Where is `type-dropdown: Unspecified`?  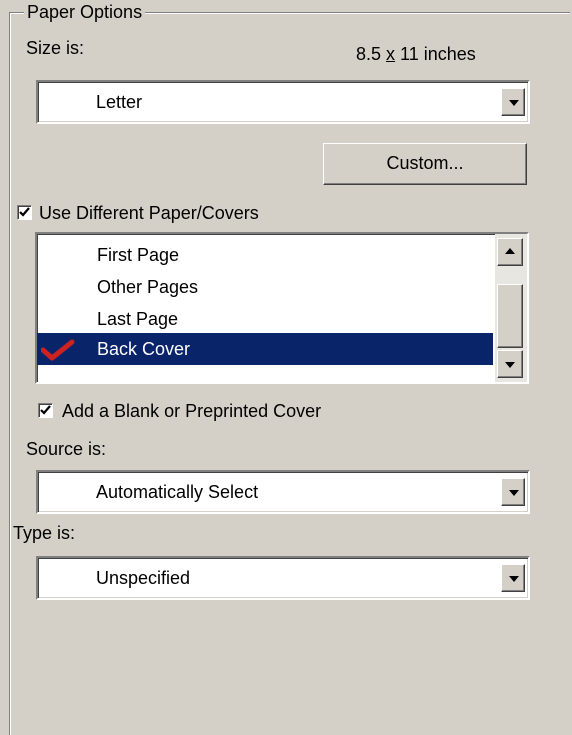 type-dropdown: Unspecified is located at coordinates (283, 578).